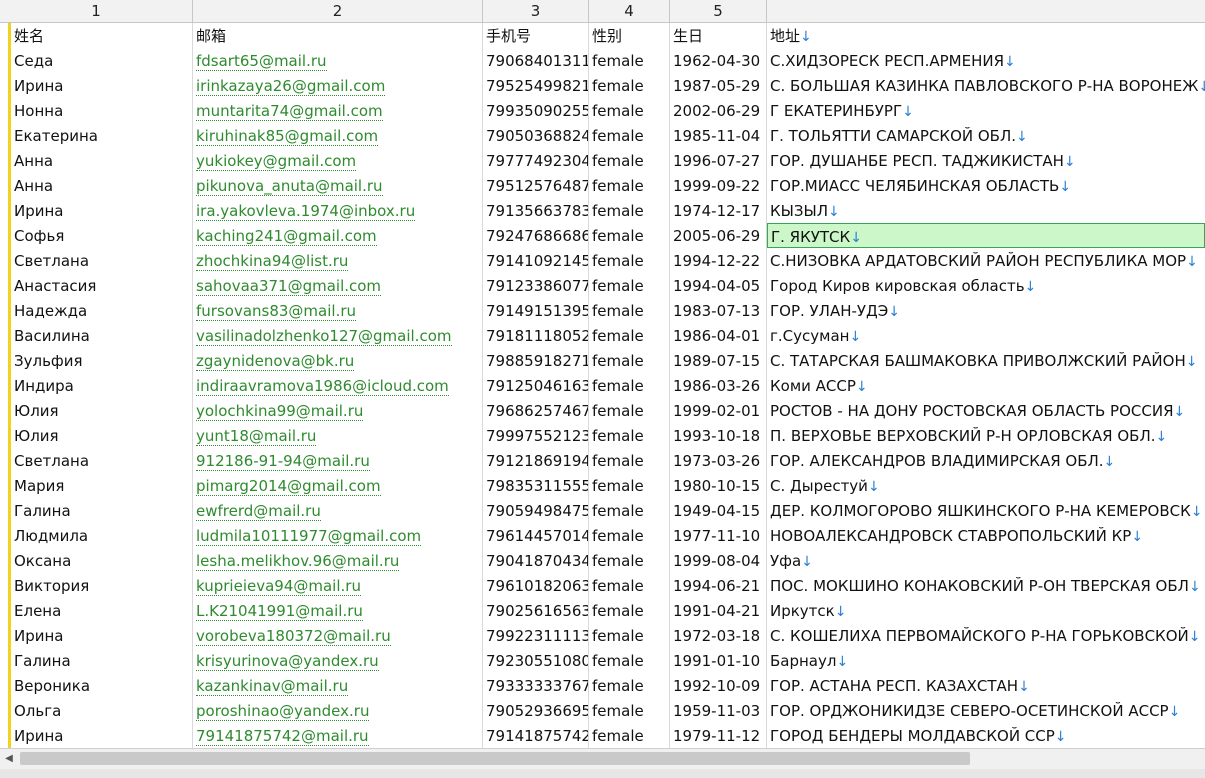 Image resolution: width=1205 pixels, height=778 pixels. I want to click on cell-dob: 1999-08-04, so click(718, 560).